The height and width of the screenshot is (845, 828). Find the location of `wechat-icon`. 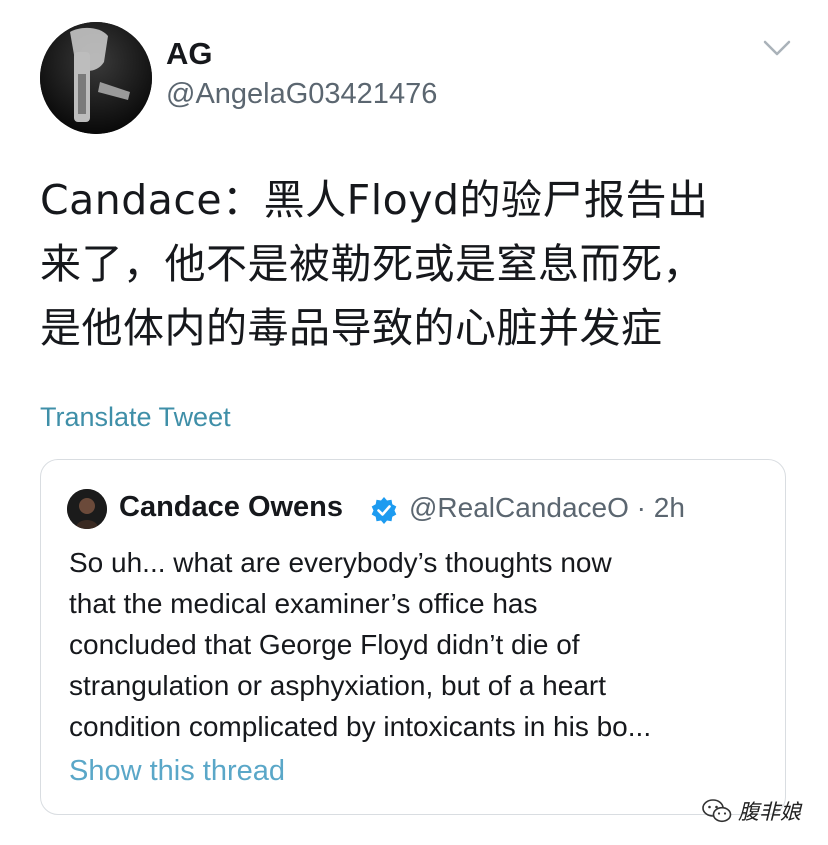

wechat-icon is located at coordinates (717, 811).